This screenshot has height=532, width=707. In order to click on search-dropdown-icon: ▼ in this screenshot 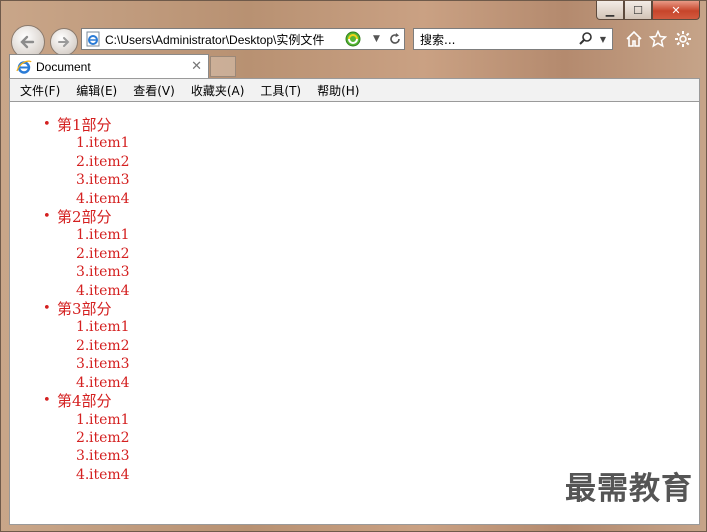, I will do `click(603, 39)`.